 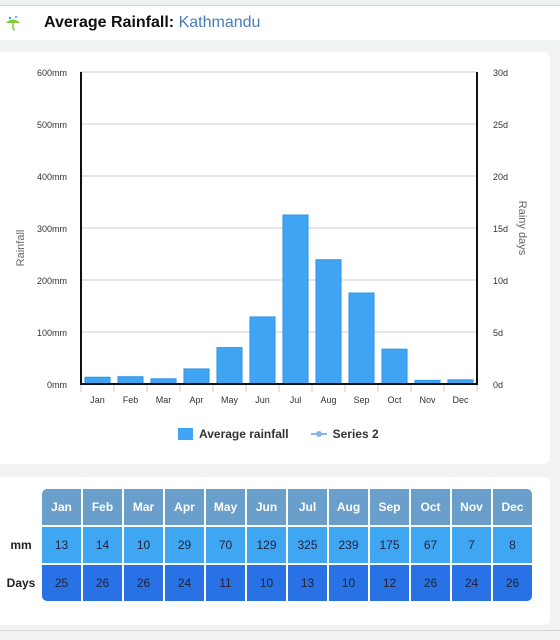 What do you see at coordinates (225, 507) in the screenshot?
I see `month-header: May` at bounding box center [225, 507].